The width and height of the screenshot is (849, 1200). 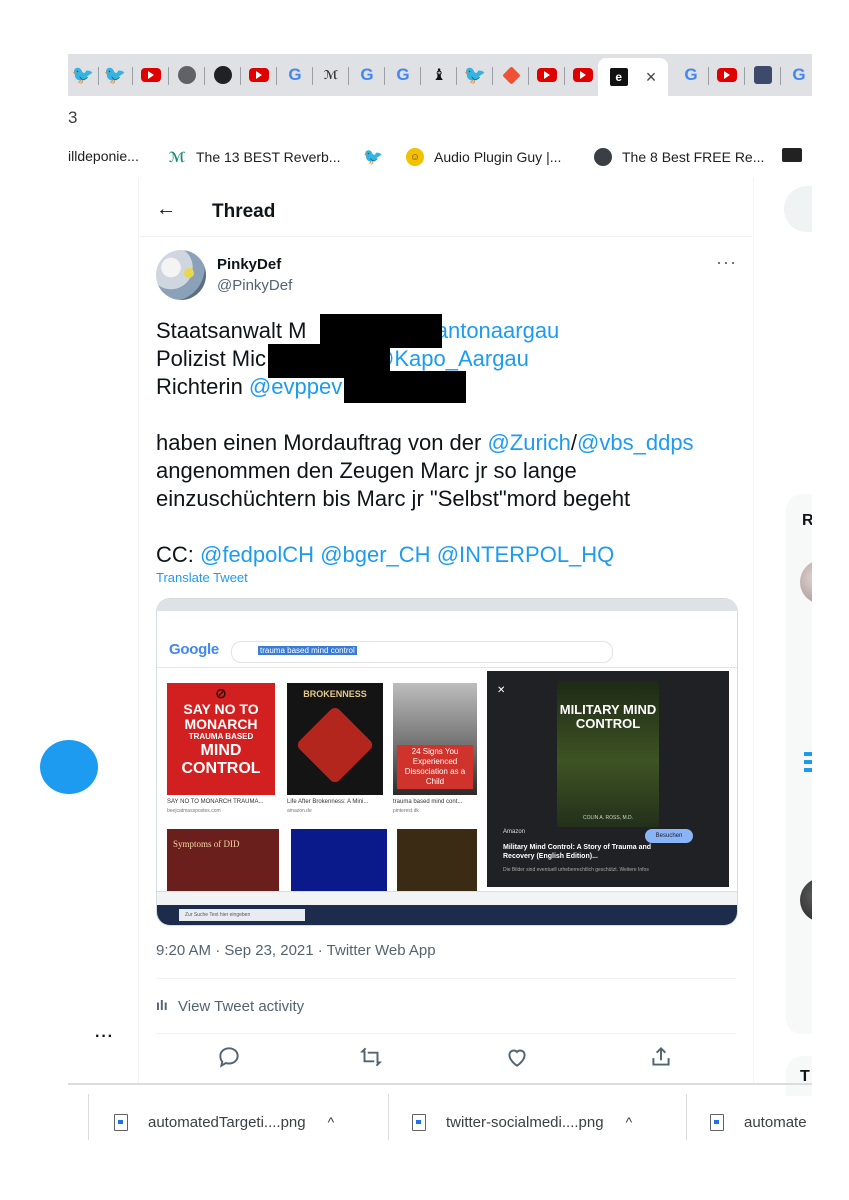 What do you see at coordinates (69, 767) in the screenshot?
I see `compose-tweet-button` at bounding box center [69, 767].